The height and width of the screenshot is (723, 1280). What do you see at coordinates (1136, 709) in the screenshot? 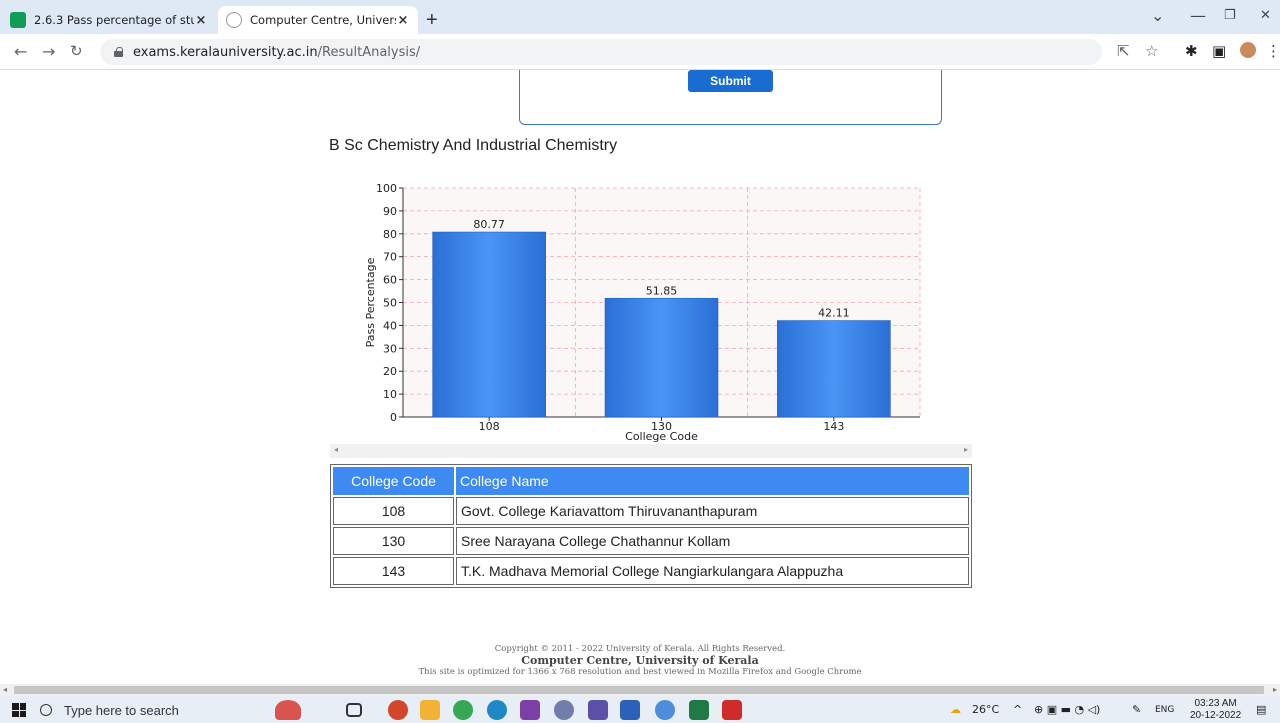
I see `pen-icon: ✎` at bounding box center [1136, 709].